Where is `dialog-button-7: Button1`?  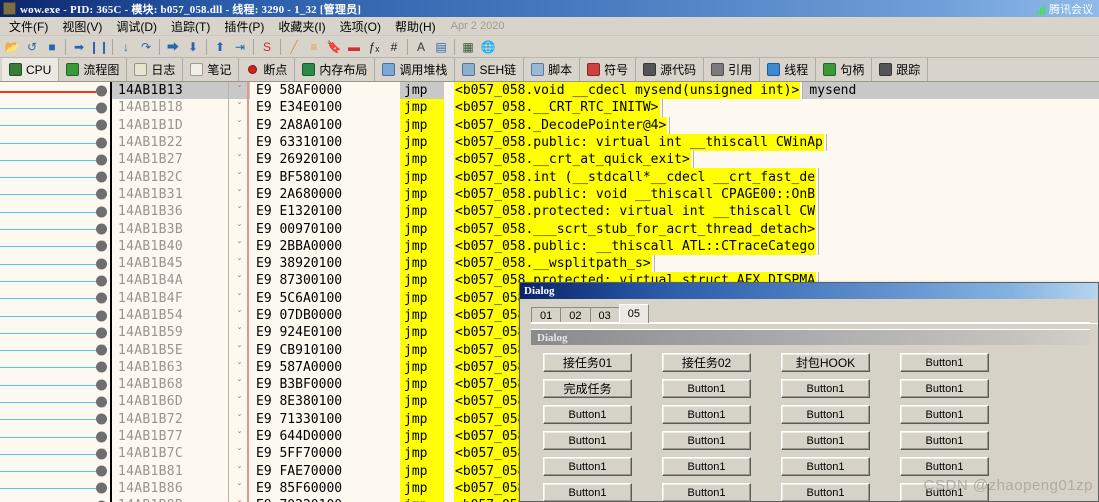 dialog-button-7: Button1 is located at coordinates (825, 388).